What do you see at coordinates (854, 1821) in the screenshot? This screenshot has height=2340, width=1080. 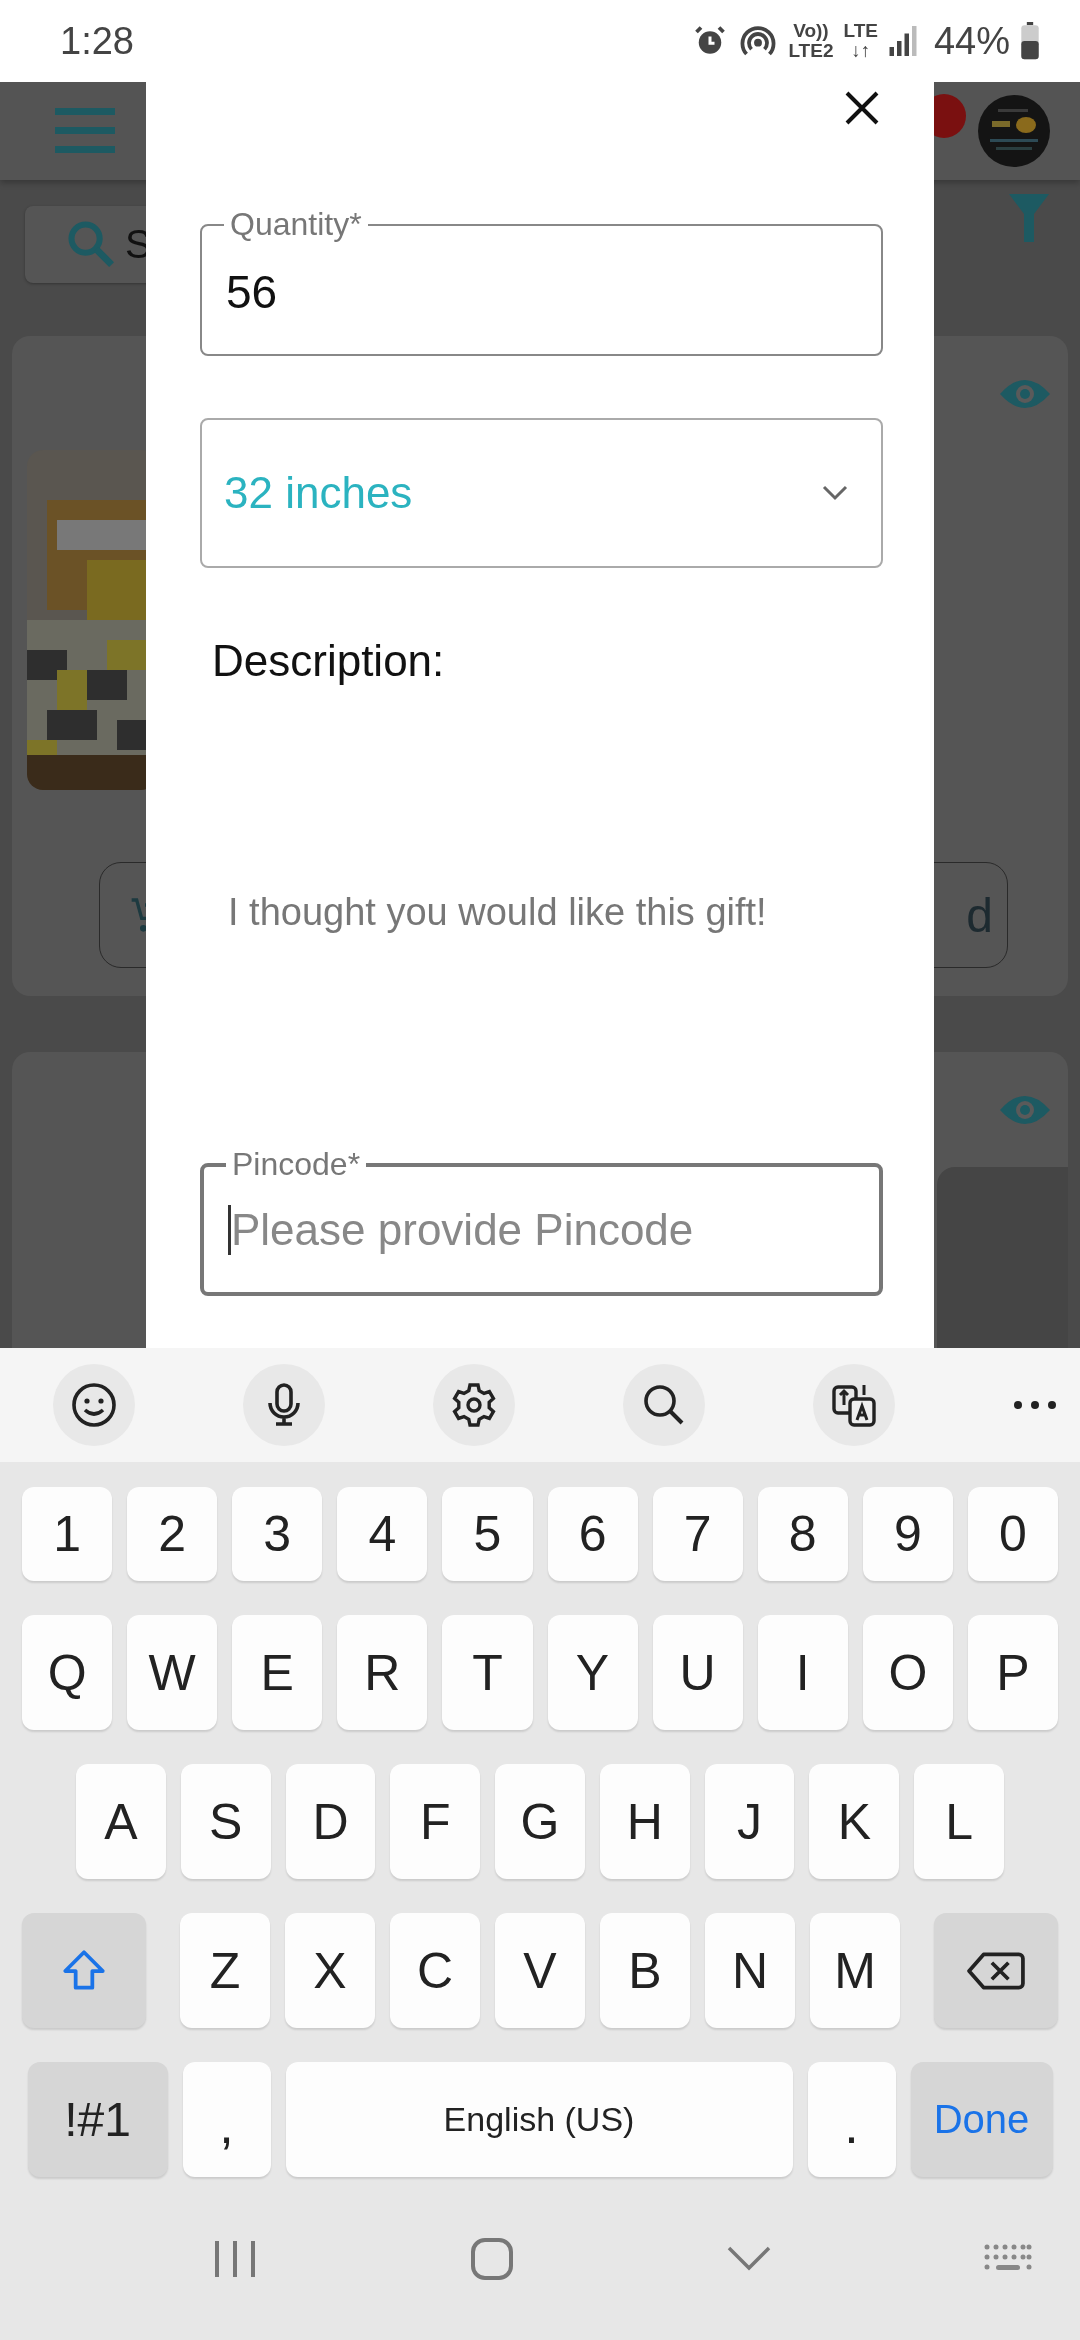 I see `keyboard-key: K` at bounding box center [854, 1821].